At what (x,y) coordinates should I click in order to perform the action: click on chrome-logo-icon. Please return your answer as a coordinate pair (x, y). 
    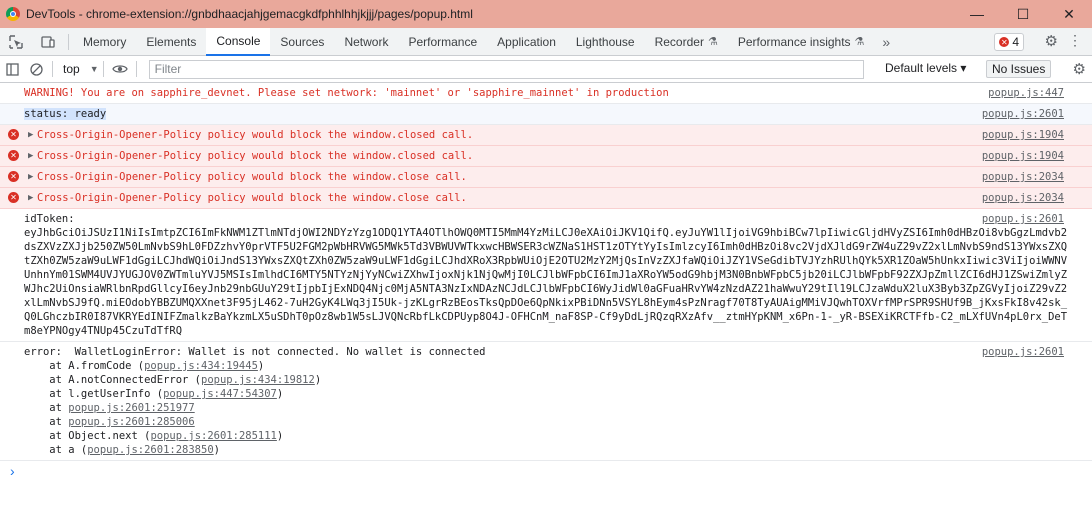
    Looking at the image, I should click on (13, 14).